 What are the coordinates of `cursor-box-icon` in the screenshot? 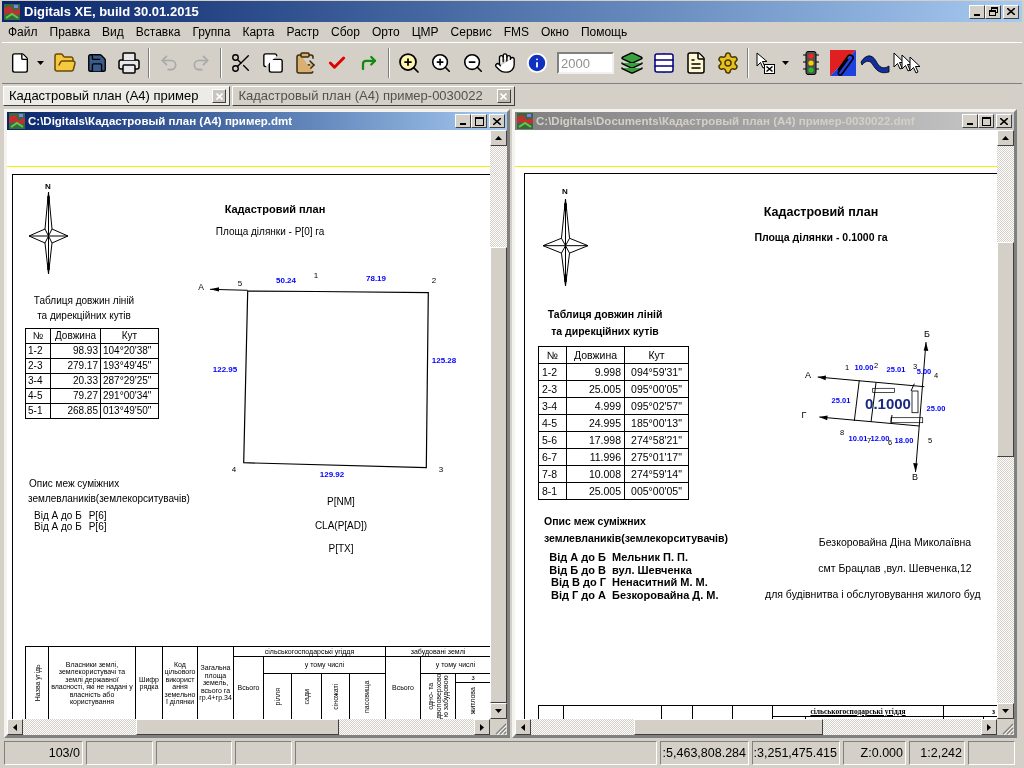 It's located at (766, 63).